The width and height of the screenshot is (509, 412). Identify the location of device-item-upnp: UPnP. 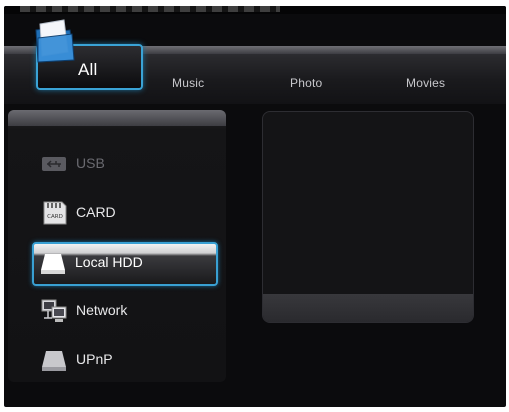
(128, 360).